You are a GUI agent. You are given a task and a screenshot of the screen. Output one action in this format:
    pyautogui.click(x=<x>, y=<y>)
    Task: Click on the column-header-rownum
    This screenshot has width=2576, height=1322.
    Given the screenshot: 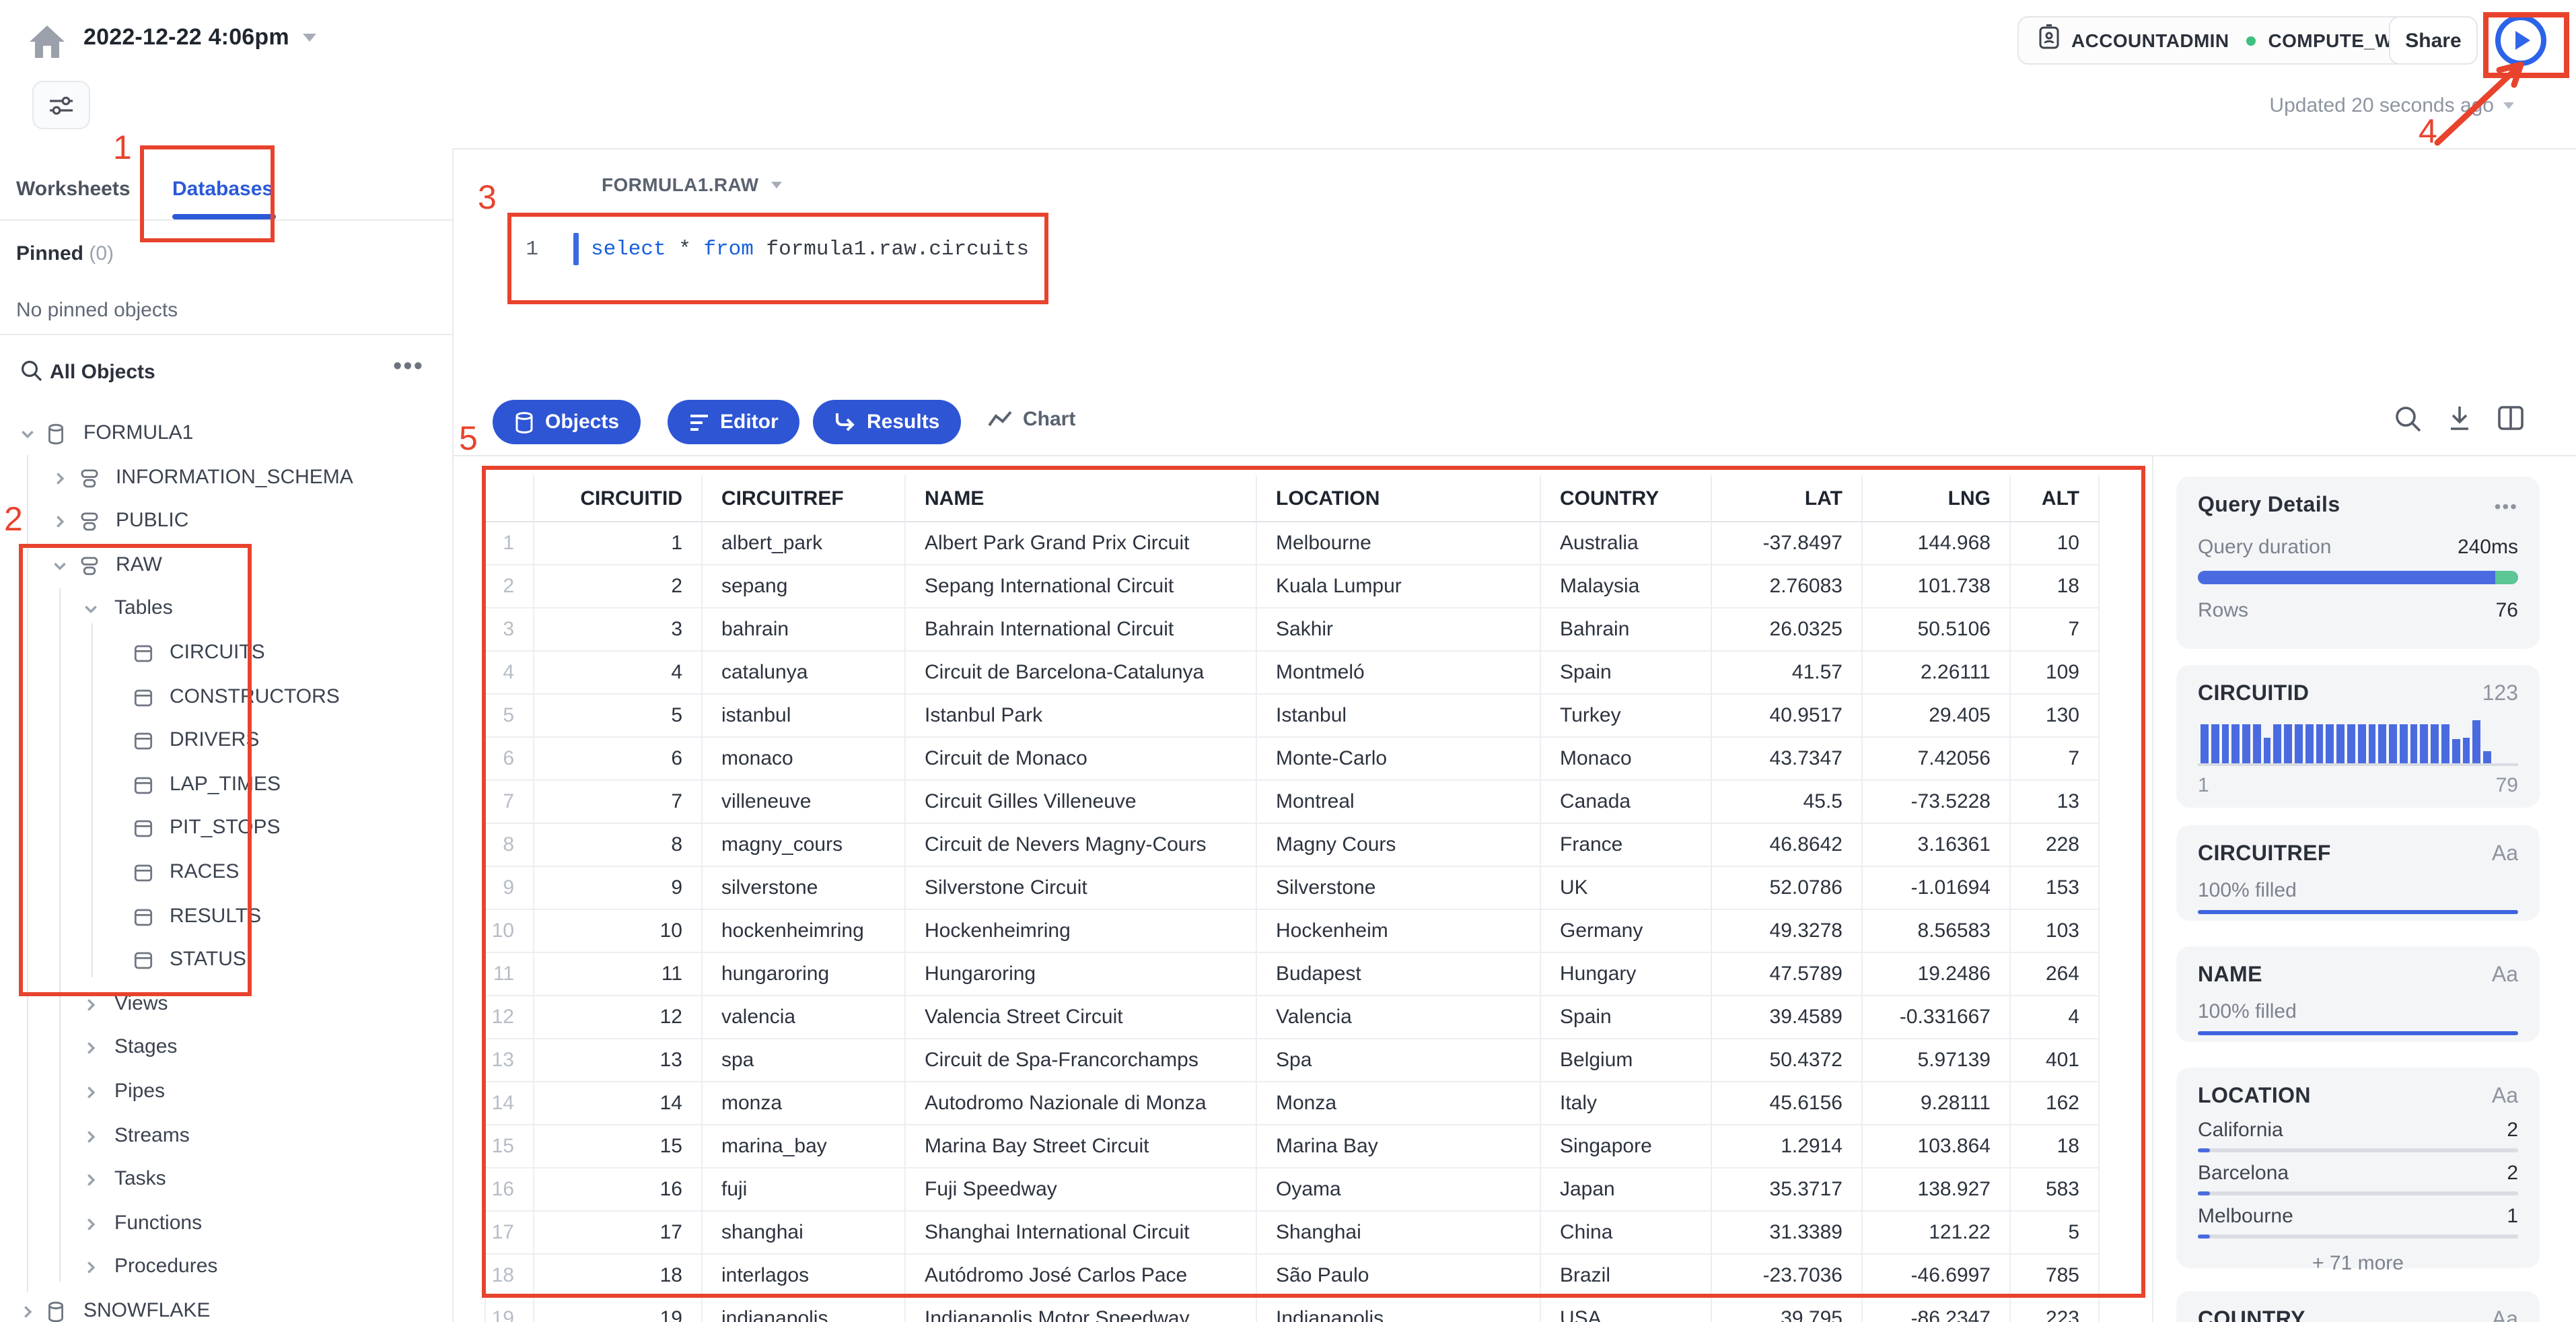 What is the action you would take?
    pyautogui.click(x=509, y=498)
    